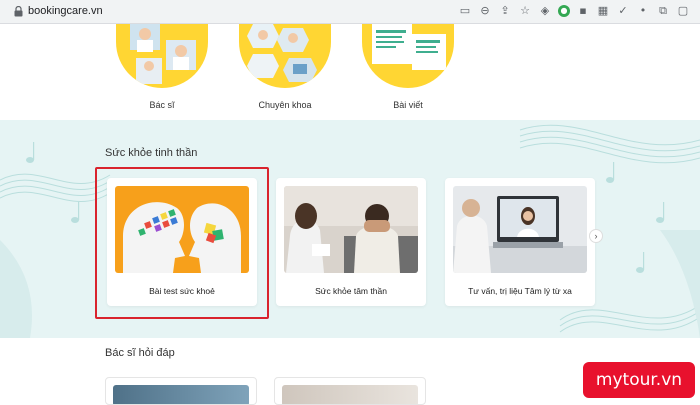  What do you see at coordinates (683, 11) in the screenshot?
I see `window-icon: ▢` at bounding box center [683, 11].